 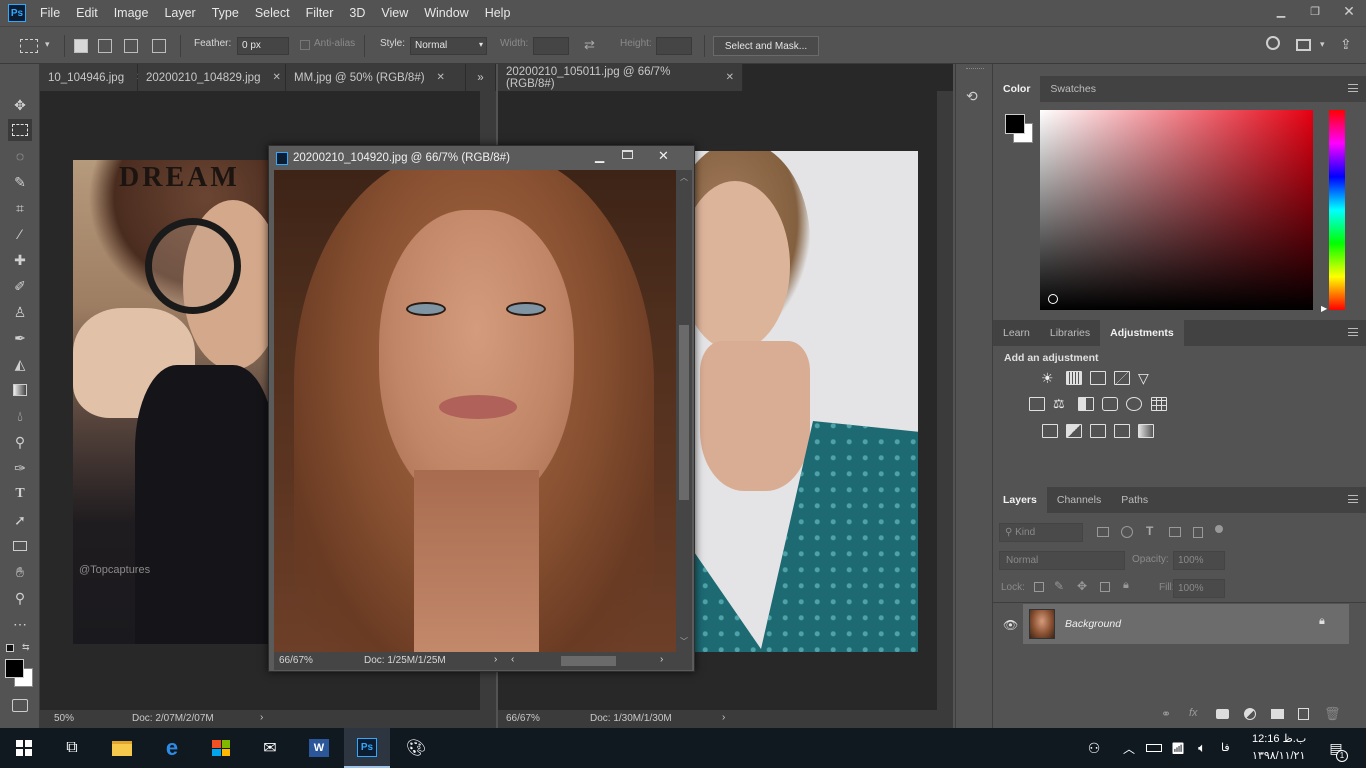 What do you see at coordinates (1349, 11) in the screenshot?
I see `close-icon: ✕` at bounding box center [1349, 11].